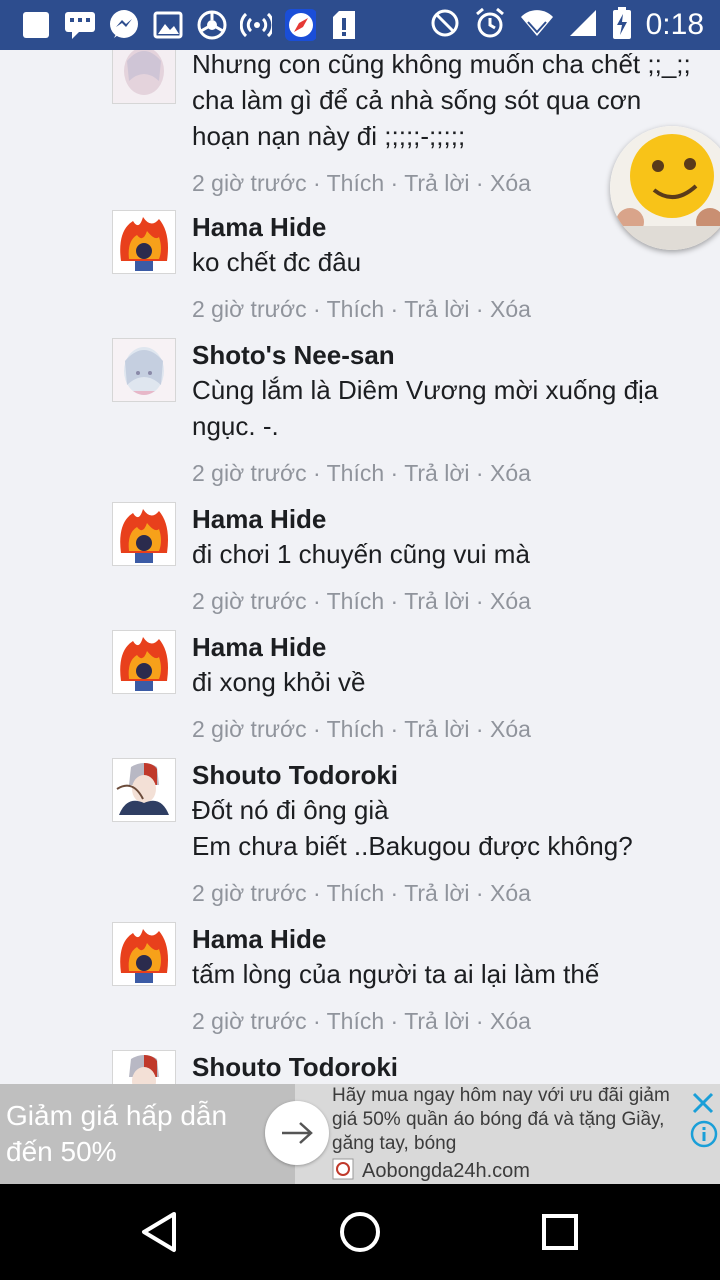  Describe the element at coordinates (446, 1171) in the screenshot. I see `ad-domain: Aobongda24h.com` at that location.